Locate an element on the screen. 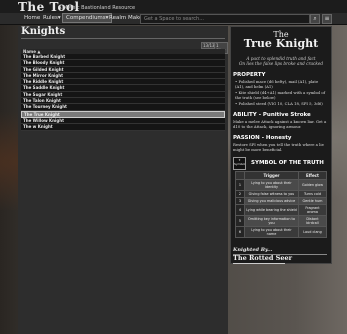 This screenshot has width=347, height=334. detail-title: True Knight is located at coordinates (281, 43).